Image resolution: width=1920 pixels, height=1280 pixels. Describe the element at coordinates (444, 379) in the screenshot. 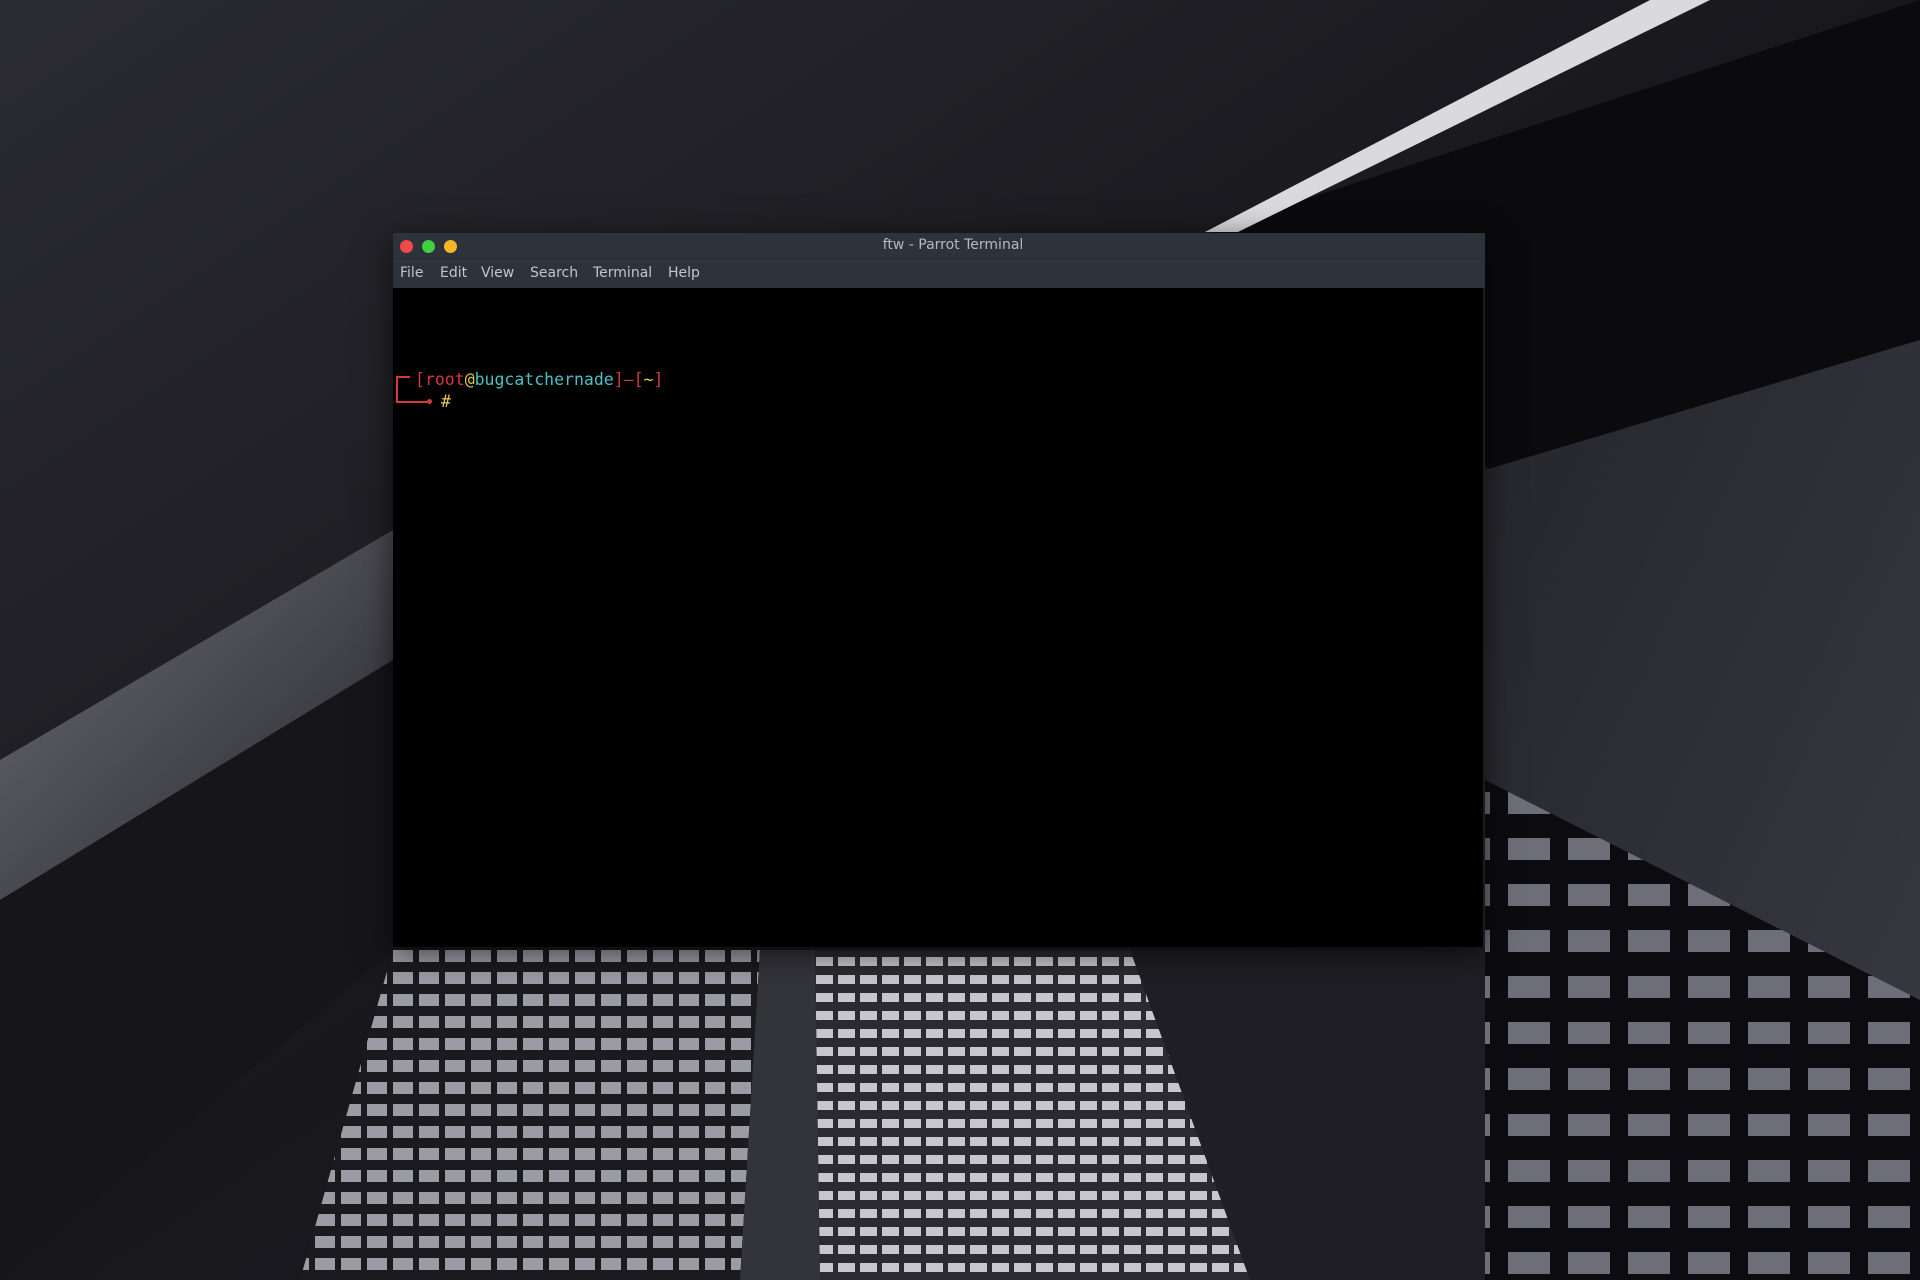

I see `prompt-user: root` at that location.